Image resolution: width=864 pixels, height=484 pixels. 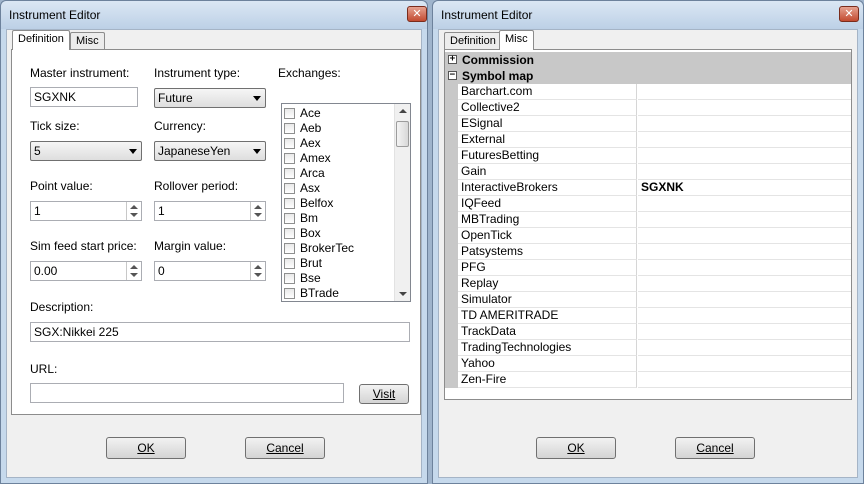 I want to click on property-row: TrackData, so click(x=648, y=332).